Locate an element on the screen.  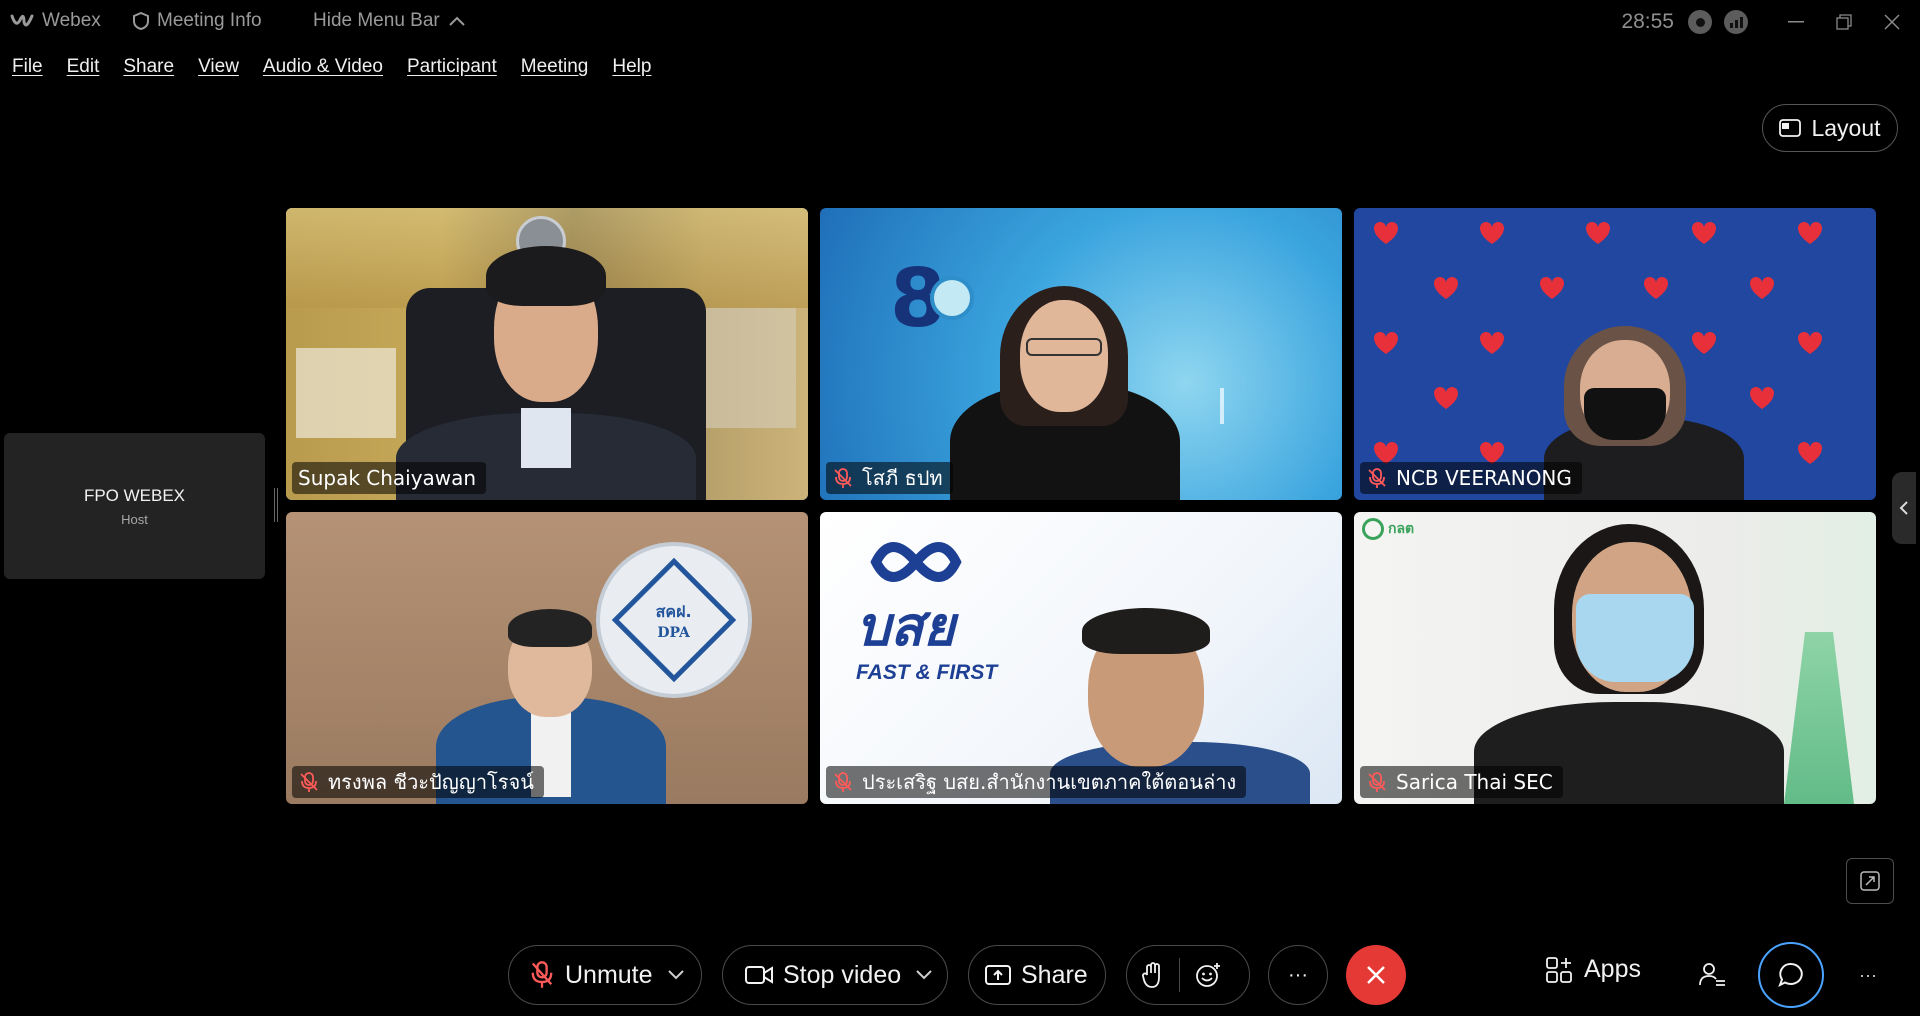
chat-bubble-icon is located at coordinates (1790, 975).